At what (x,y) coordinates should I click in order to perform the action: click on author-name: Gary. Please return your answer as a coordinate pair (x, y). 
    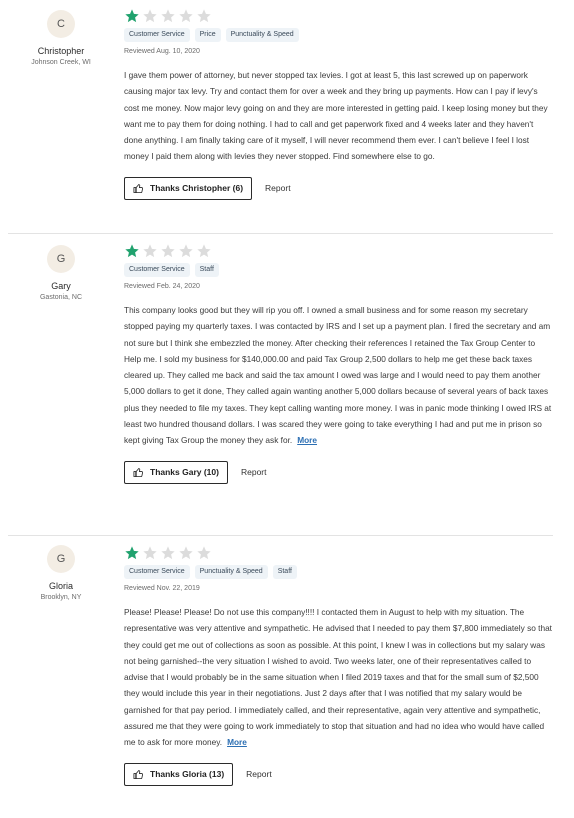
    Looking at the image, I should click on (61, 286).